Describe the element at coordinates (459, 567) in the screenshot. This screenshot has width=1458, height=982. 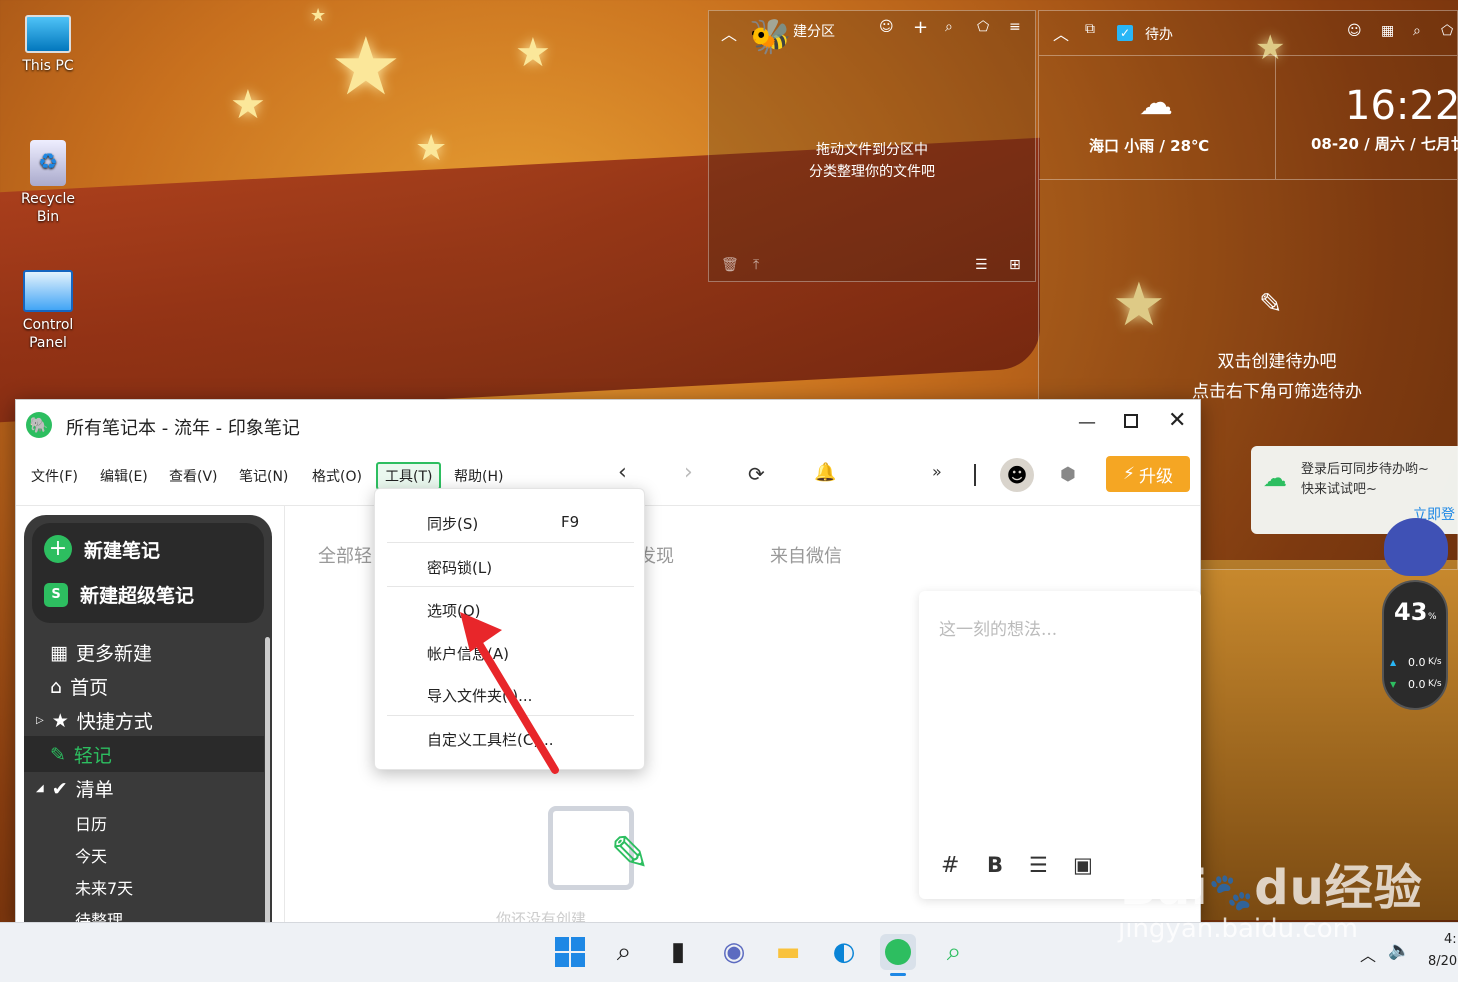
I see `menu-item-password-lock: 密码锁(L)` at that location.